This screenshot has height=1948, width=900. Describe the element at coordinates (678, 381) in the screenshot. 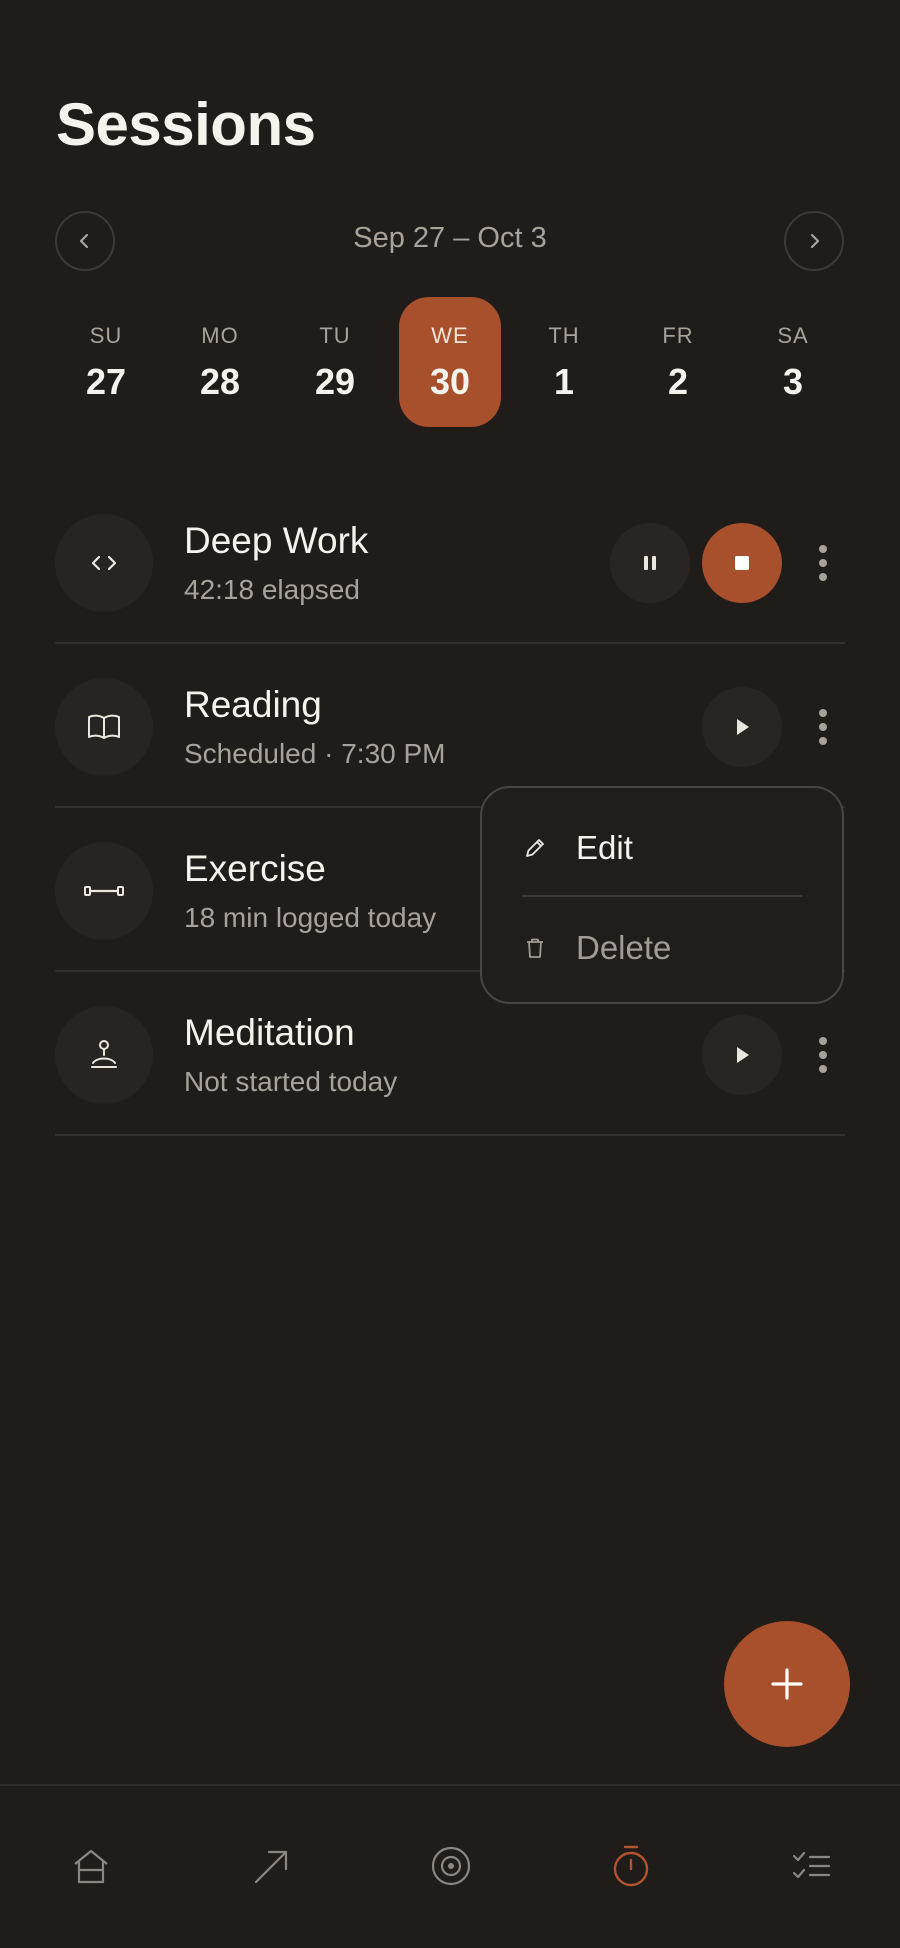

I see `day-date: 2` at that location.